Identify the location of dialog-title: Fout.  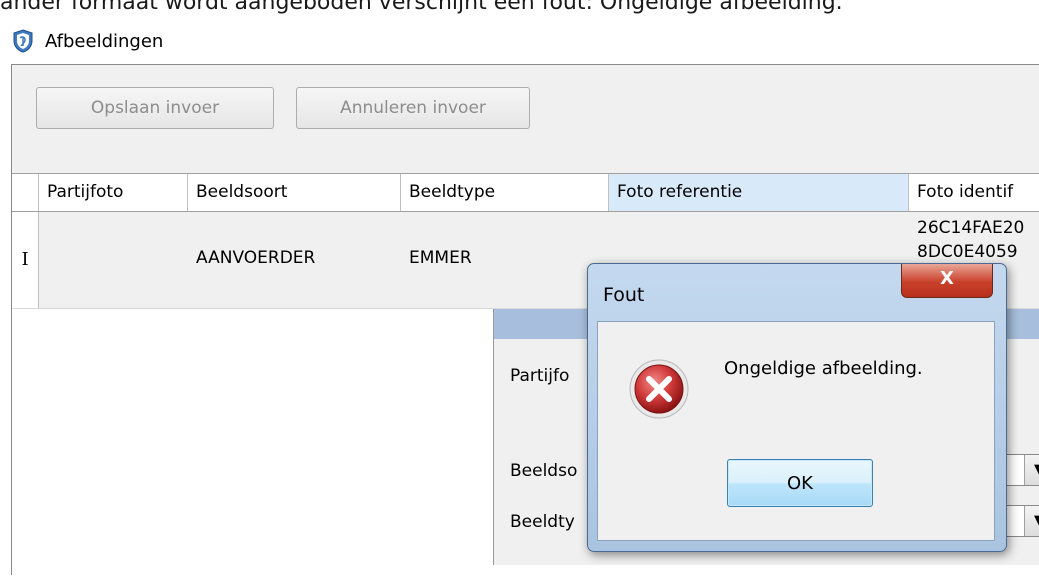
(624, 295).